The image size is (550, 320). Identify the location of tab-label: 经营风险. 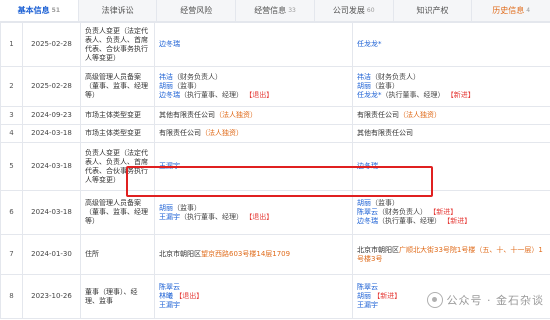
(196, 10).